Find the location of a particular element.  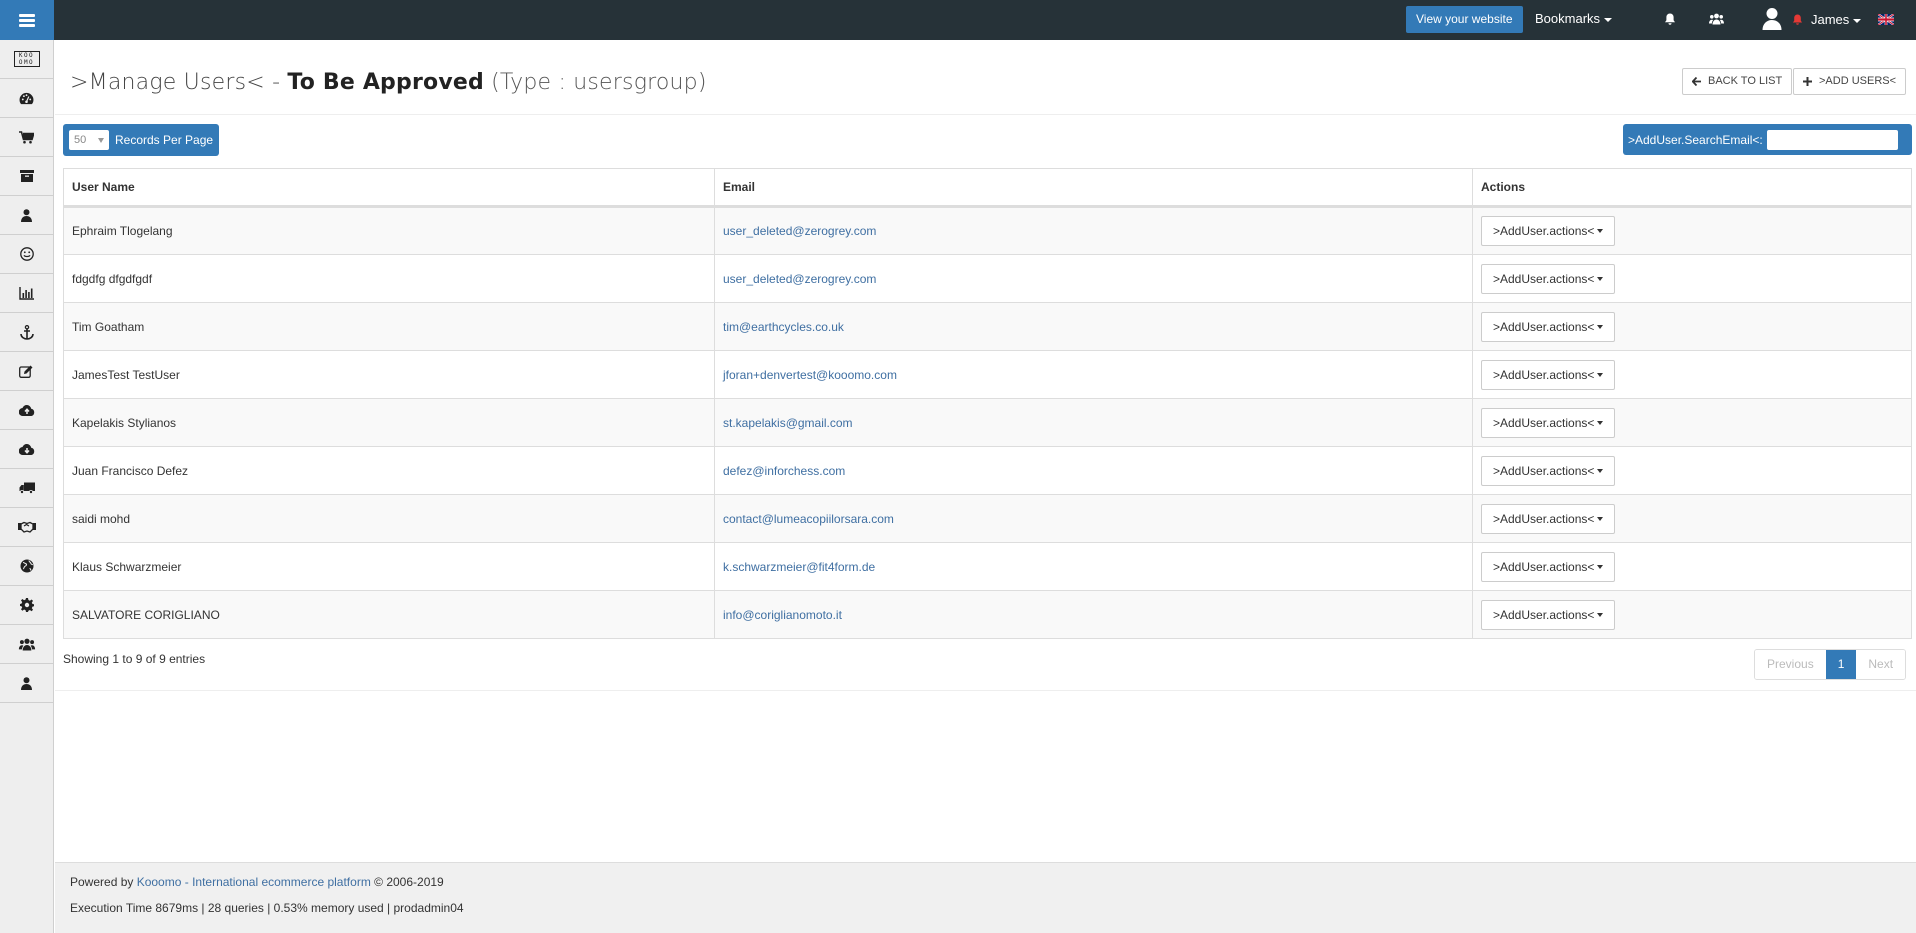

table-header-row: User Name Email Actions is located at coordinates (987, 188).